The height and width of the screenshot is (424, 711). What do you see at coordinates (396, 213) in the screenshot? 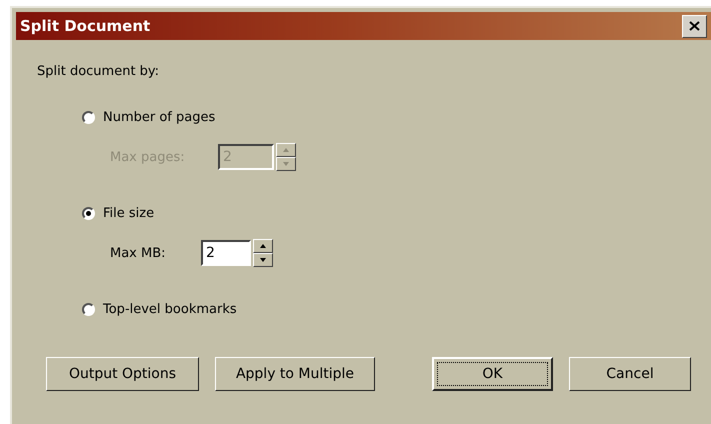
I see `radio-option: File size` at bounding box center [396, 213].